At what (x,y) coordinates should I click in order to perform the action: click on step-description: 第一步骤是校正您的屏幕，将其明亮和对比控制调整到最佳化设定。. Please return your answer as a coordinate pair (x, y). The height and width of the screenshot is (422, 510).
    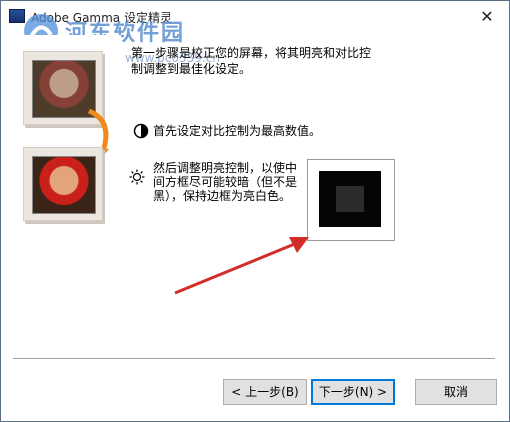
    Looking at the image, I should click on (251, 61).